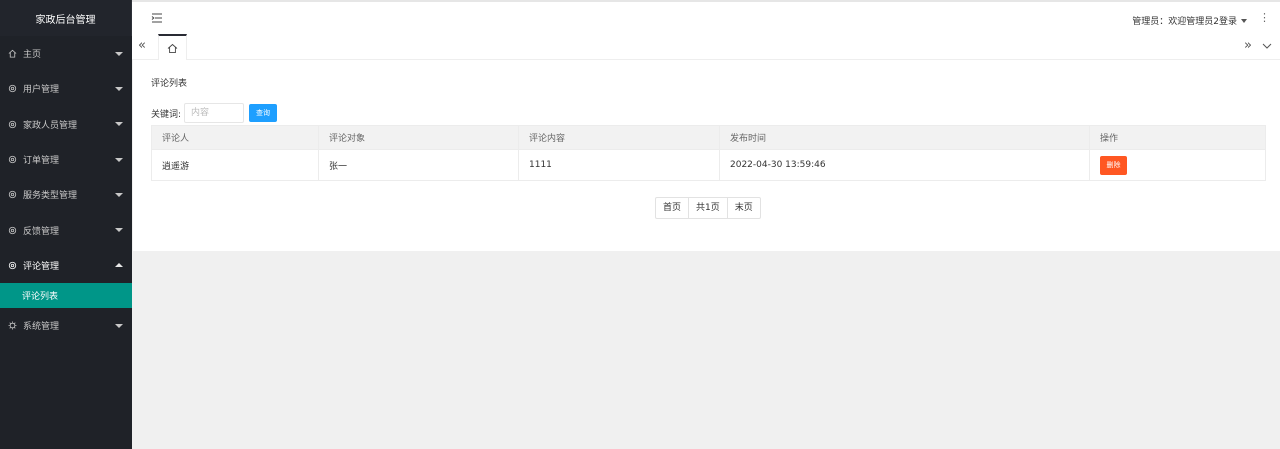 This screenshot has width=1280, height=449. I want to click on sidebar-item-feedback: 反馈管理, so click(66, 229).